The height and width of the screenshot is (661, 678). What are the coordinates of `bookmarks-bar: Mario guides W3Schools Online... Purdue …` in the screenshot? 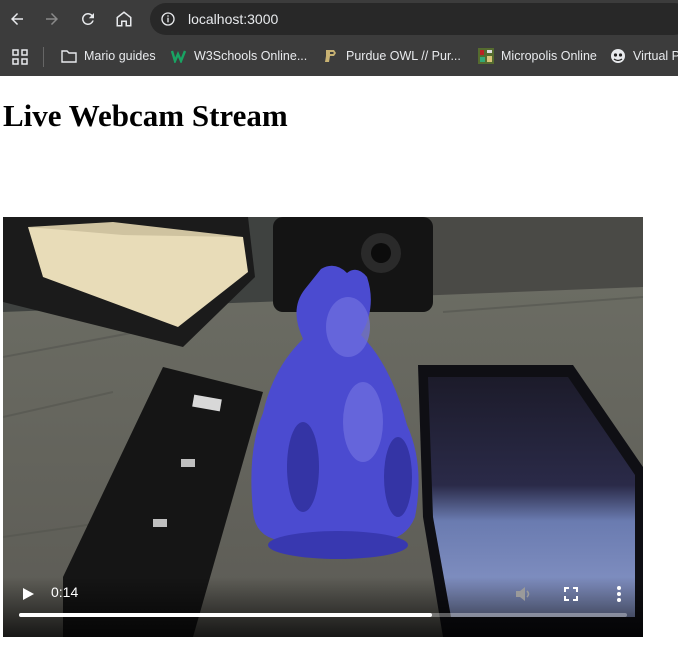 It's located at (339, 57).